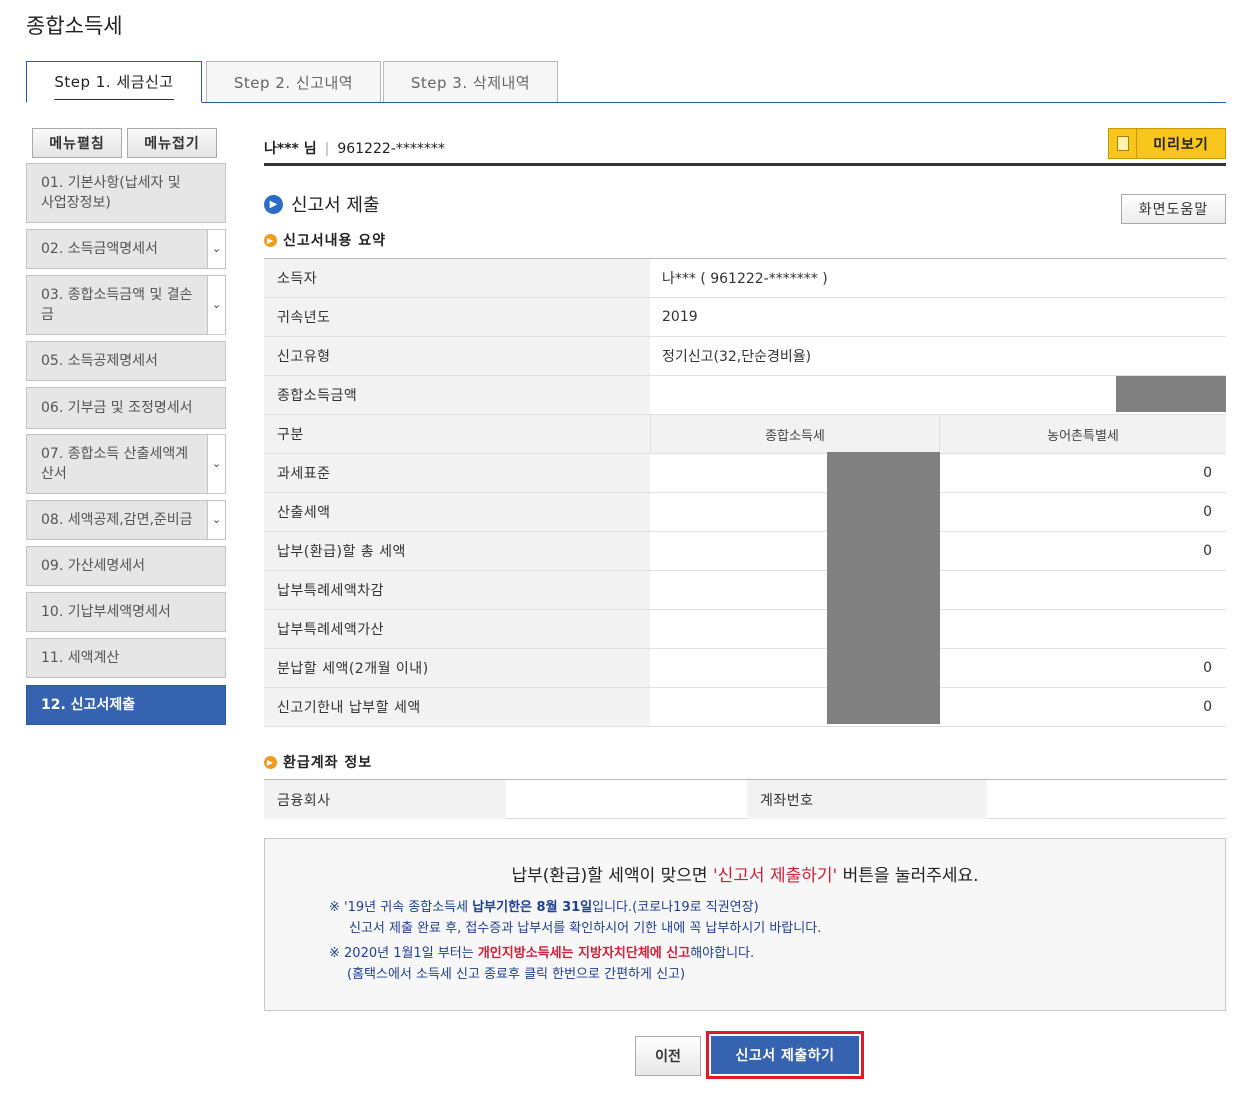 This screenshot has width=1242, height=1095. I want to click on summary-title: ▶ 신고서내용 요약, so click(325, 240).